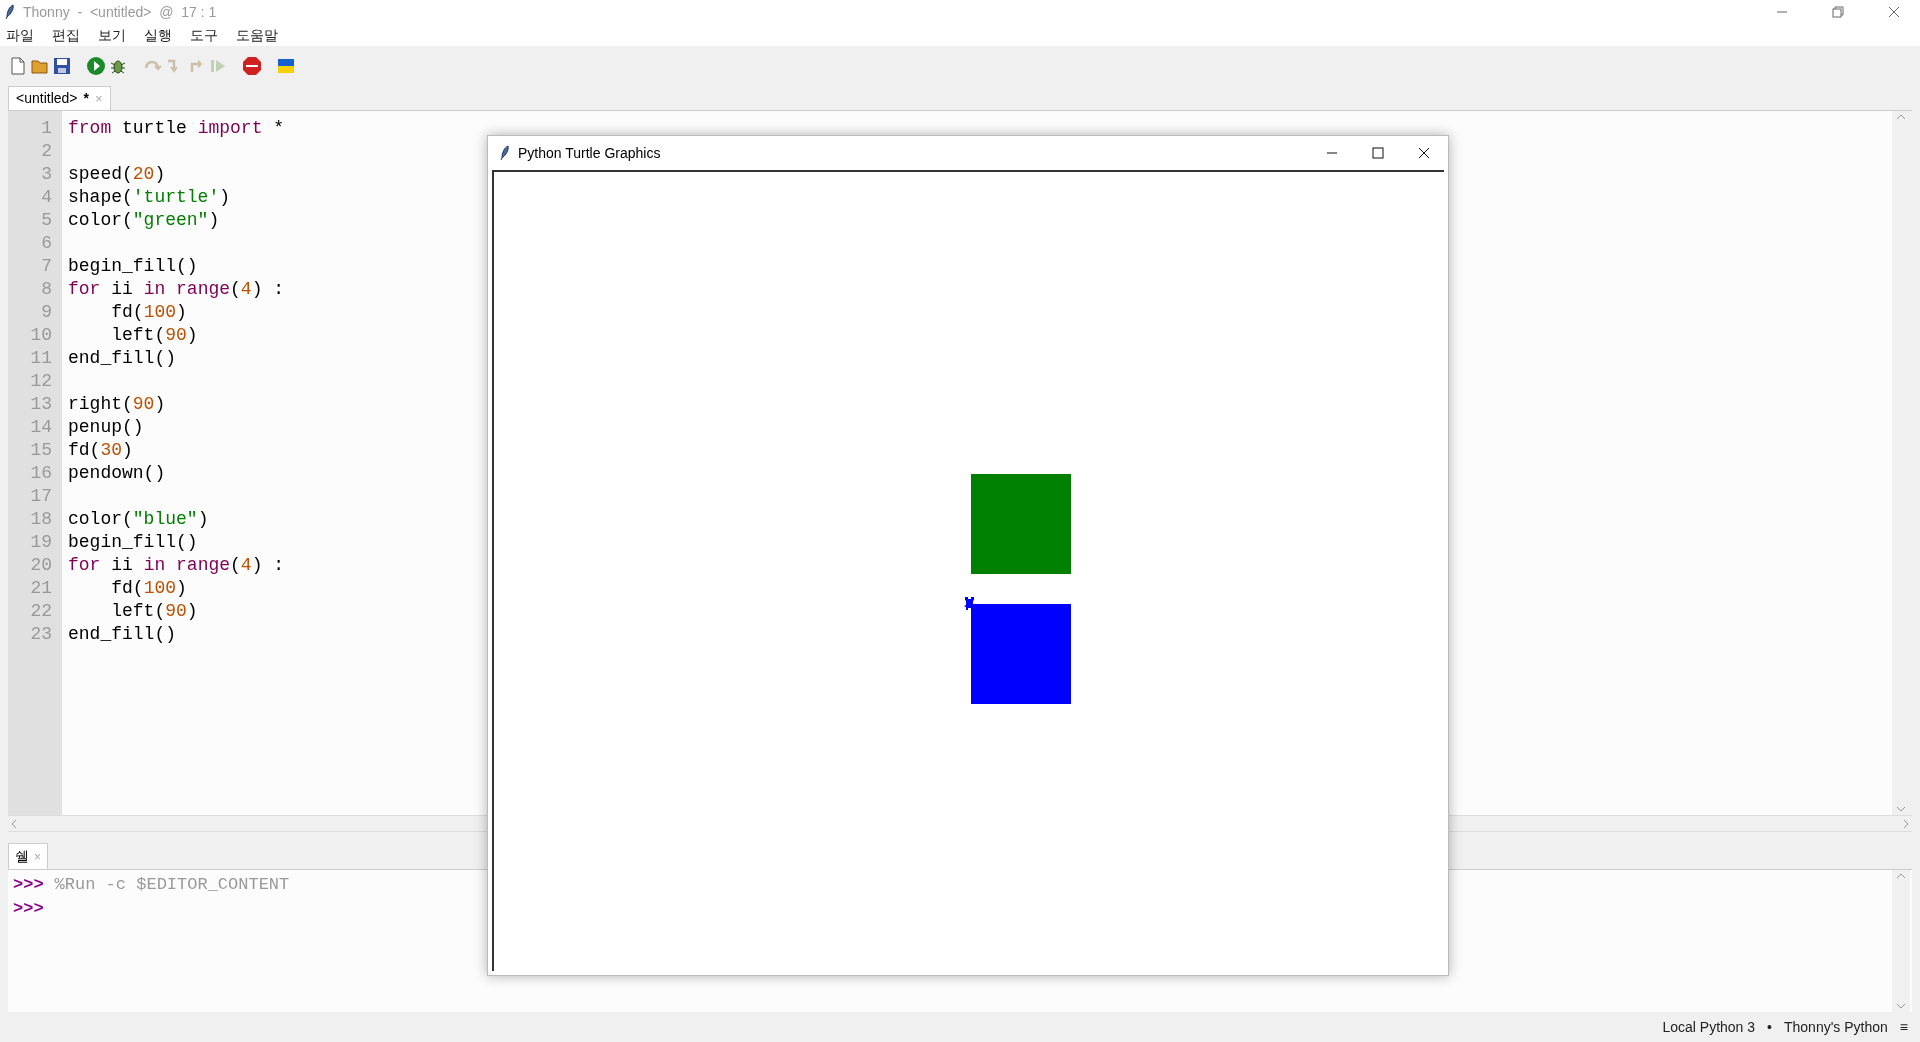 The height and width of the screenshot is (1042, 1920). Describe the element at coordinates (1903, 1027) in the screenshot. I see `menu-button: ≡` at that location.